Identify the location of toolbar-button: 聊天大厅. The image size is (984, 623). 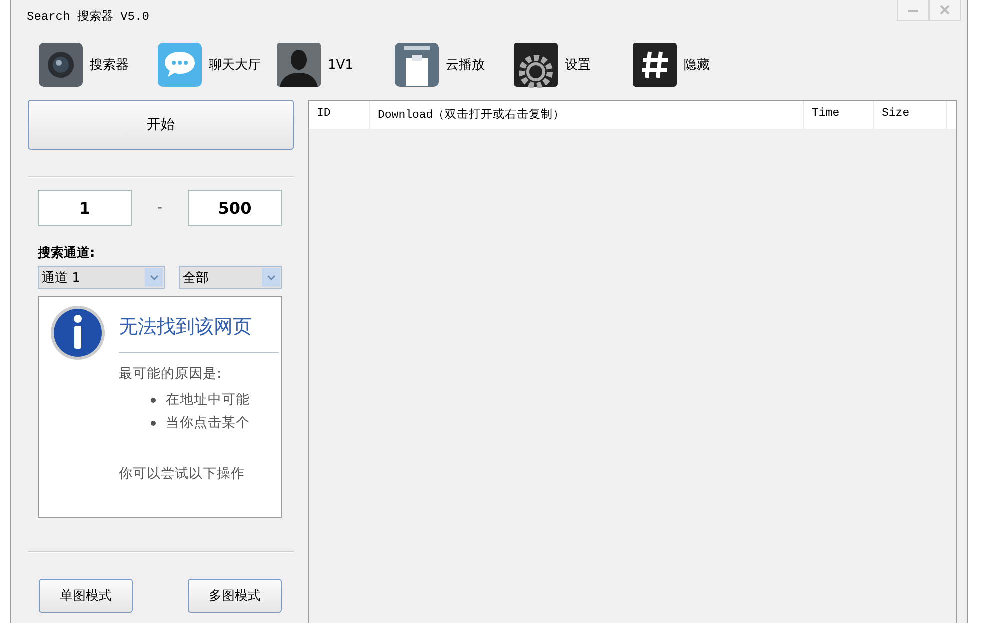
(216, 65).